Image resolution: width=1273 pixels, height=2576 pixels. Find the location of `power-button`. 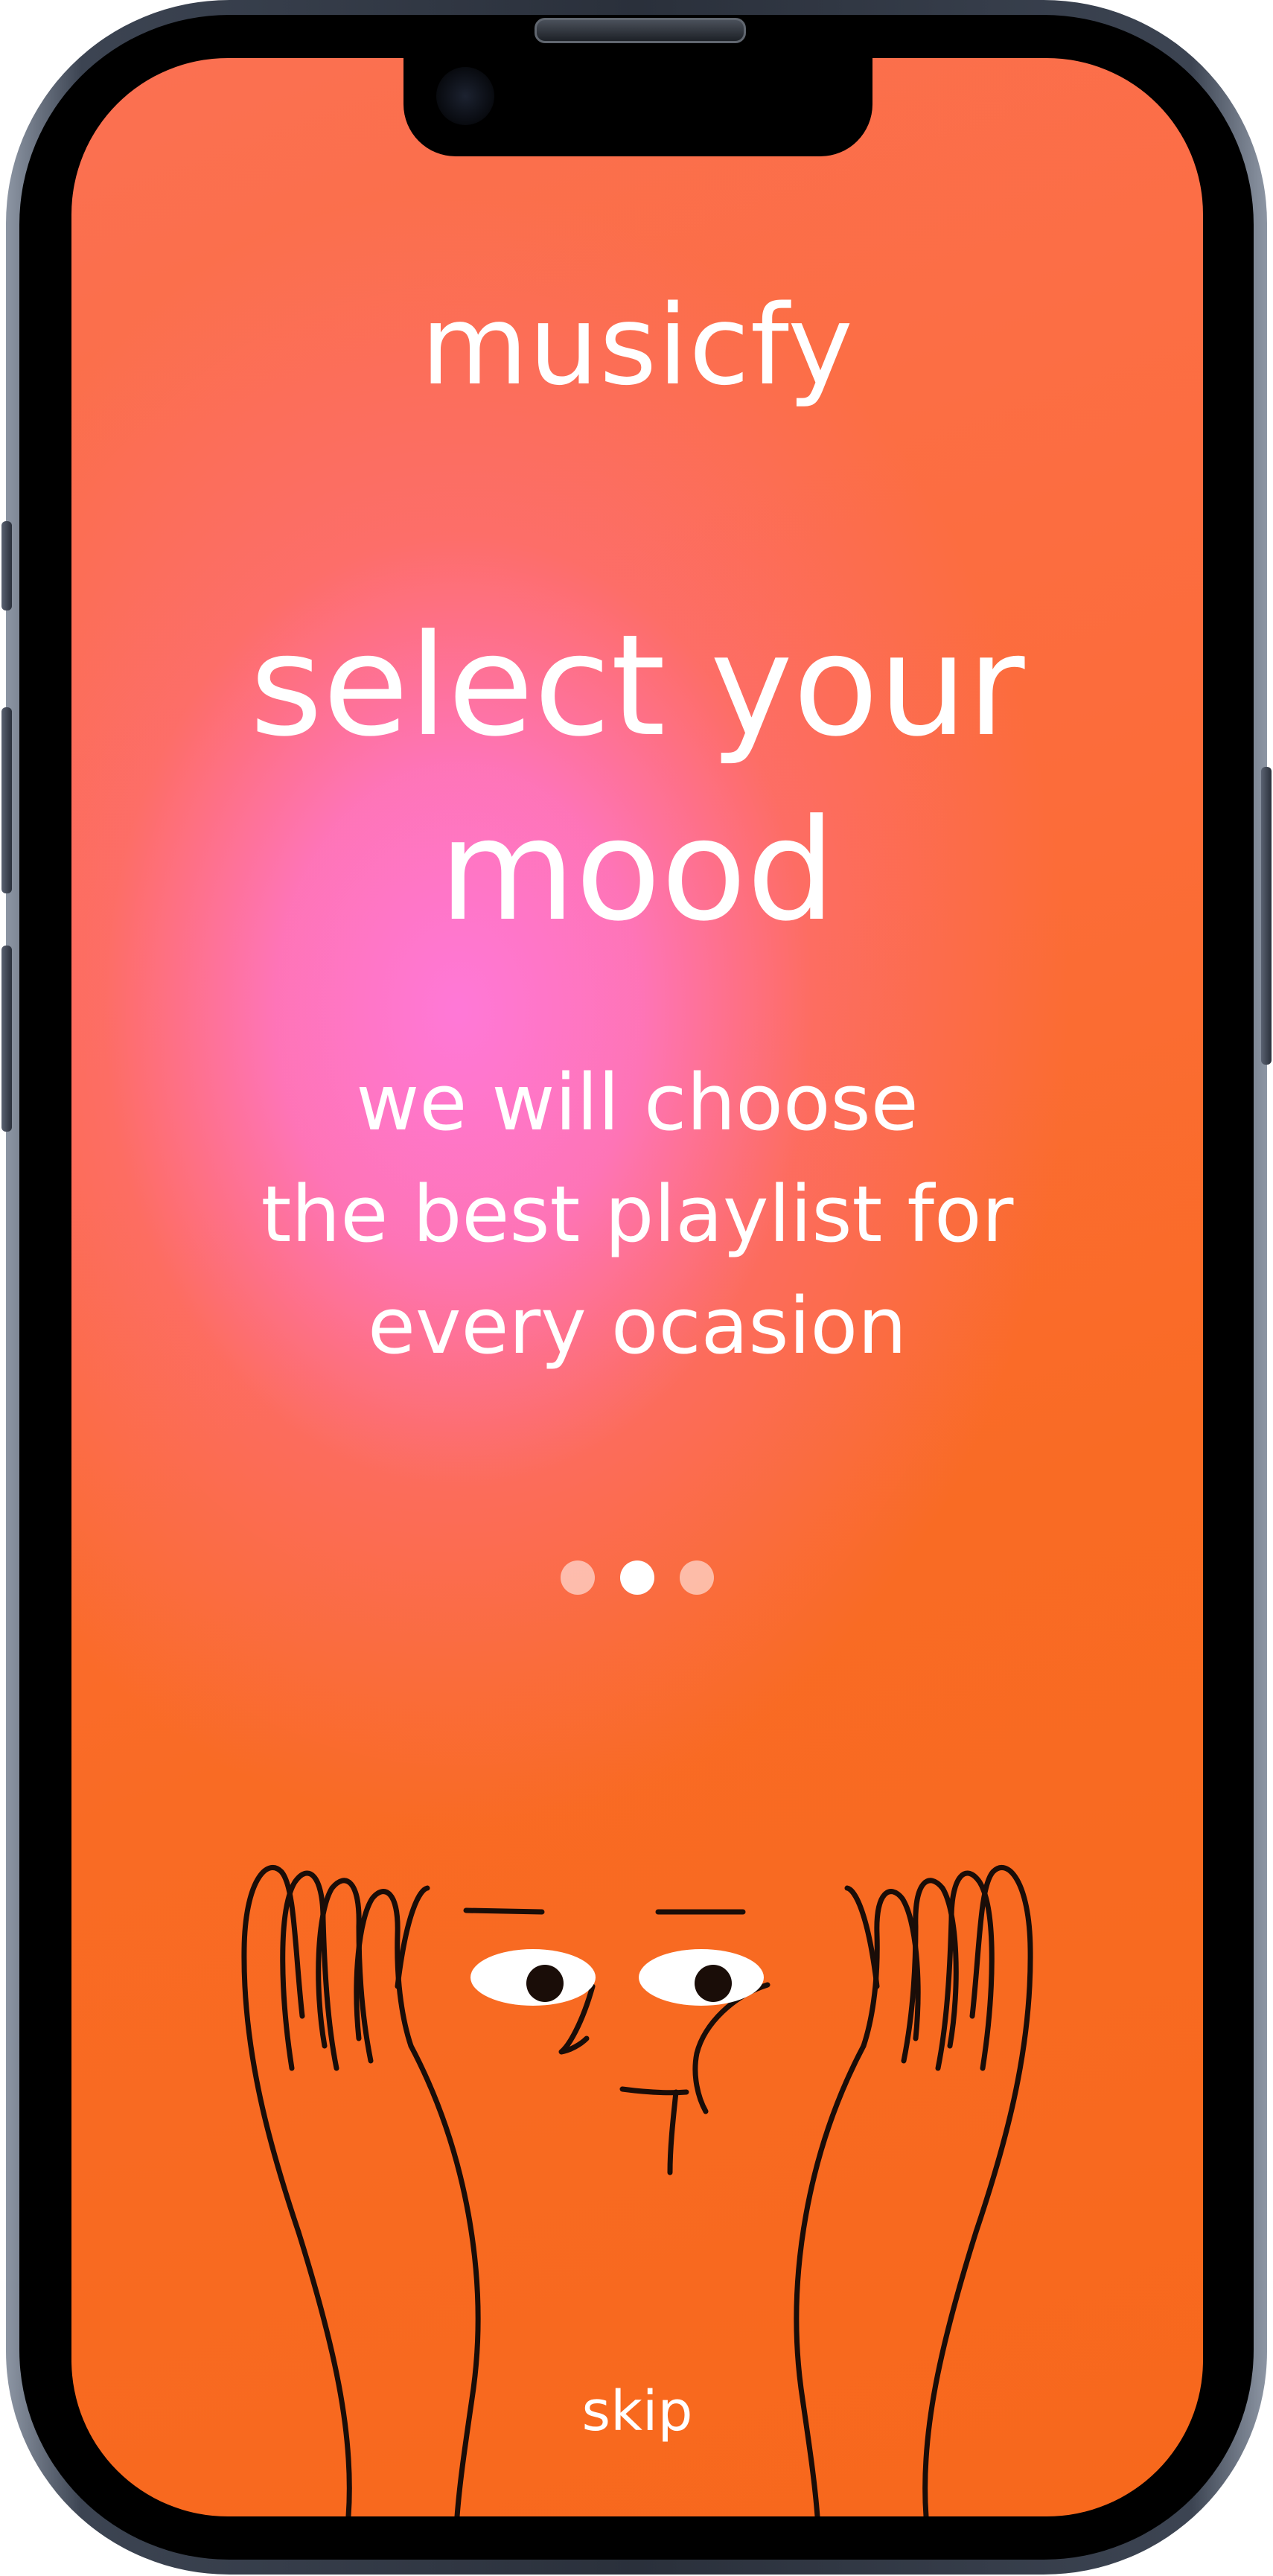

power-button is located at coordinates (1267, 916).